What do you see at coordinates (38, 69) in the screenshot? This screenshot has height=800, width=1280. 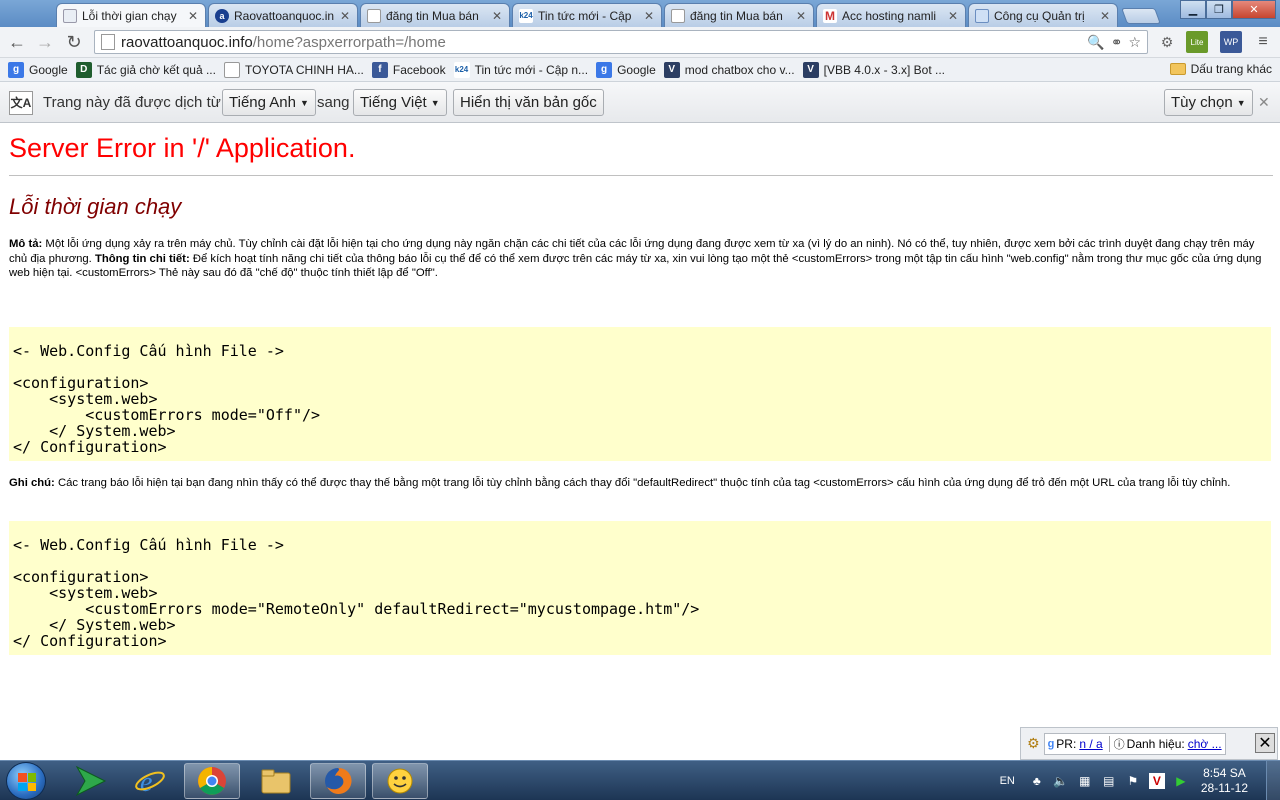 I see `bookmark-google: g Google` at bounding box center [38, 69].